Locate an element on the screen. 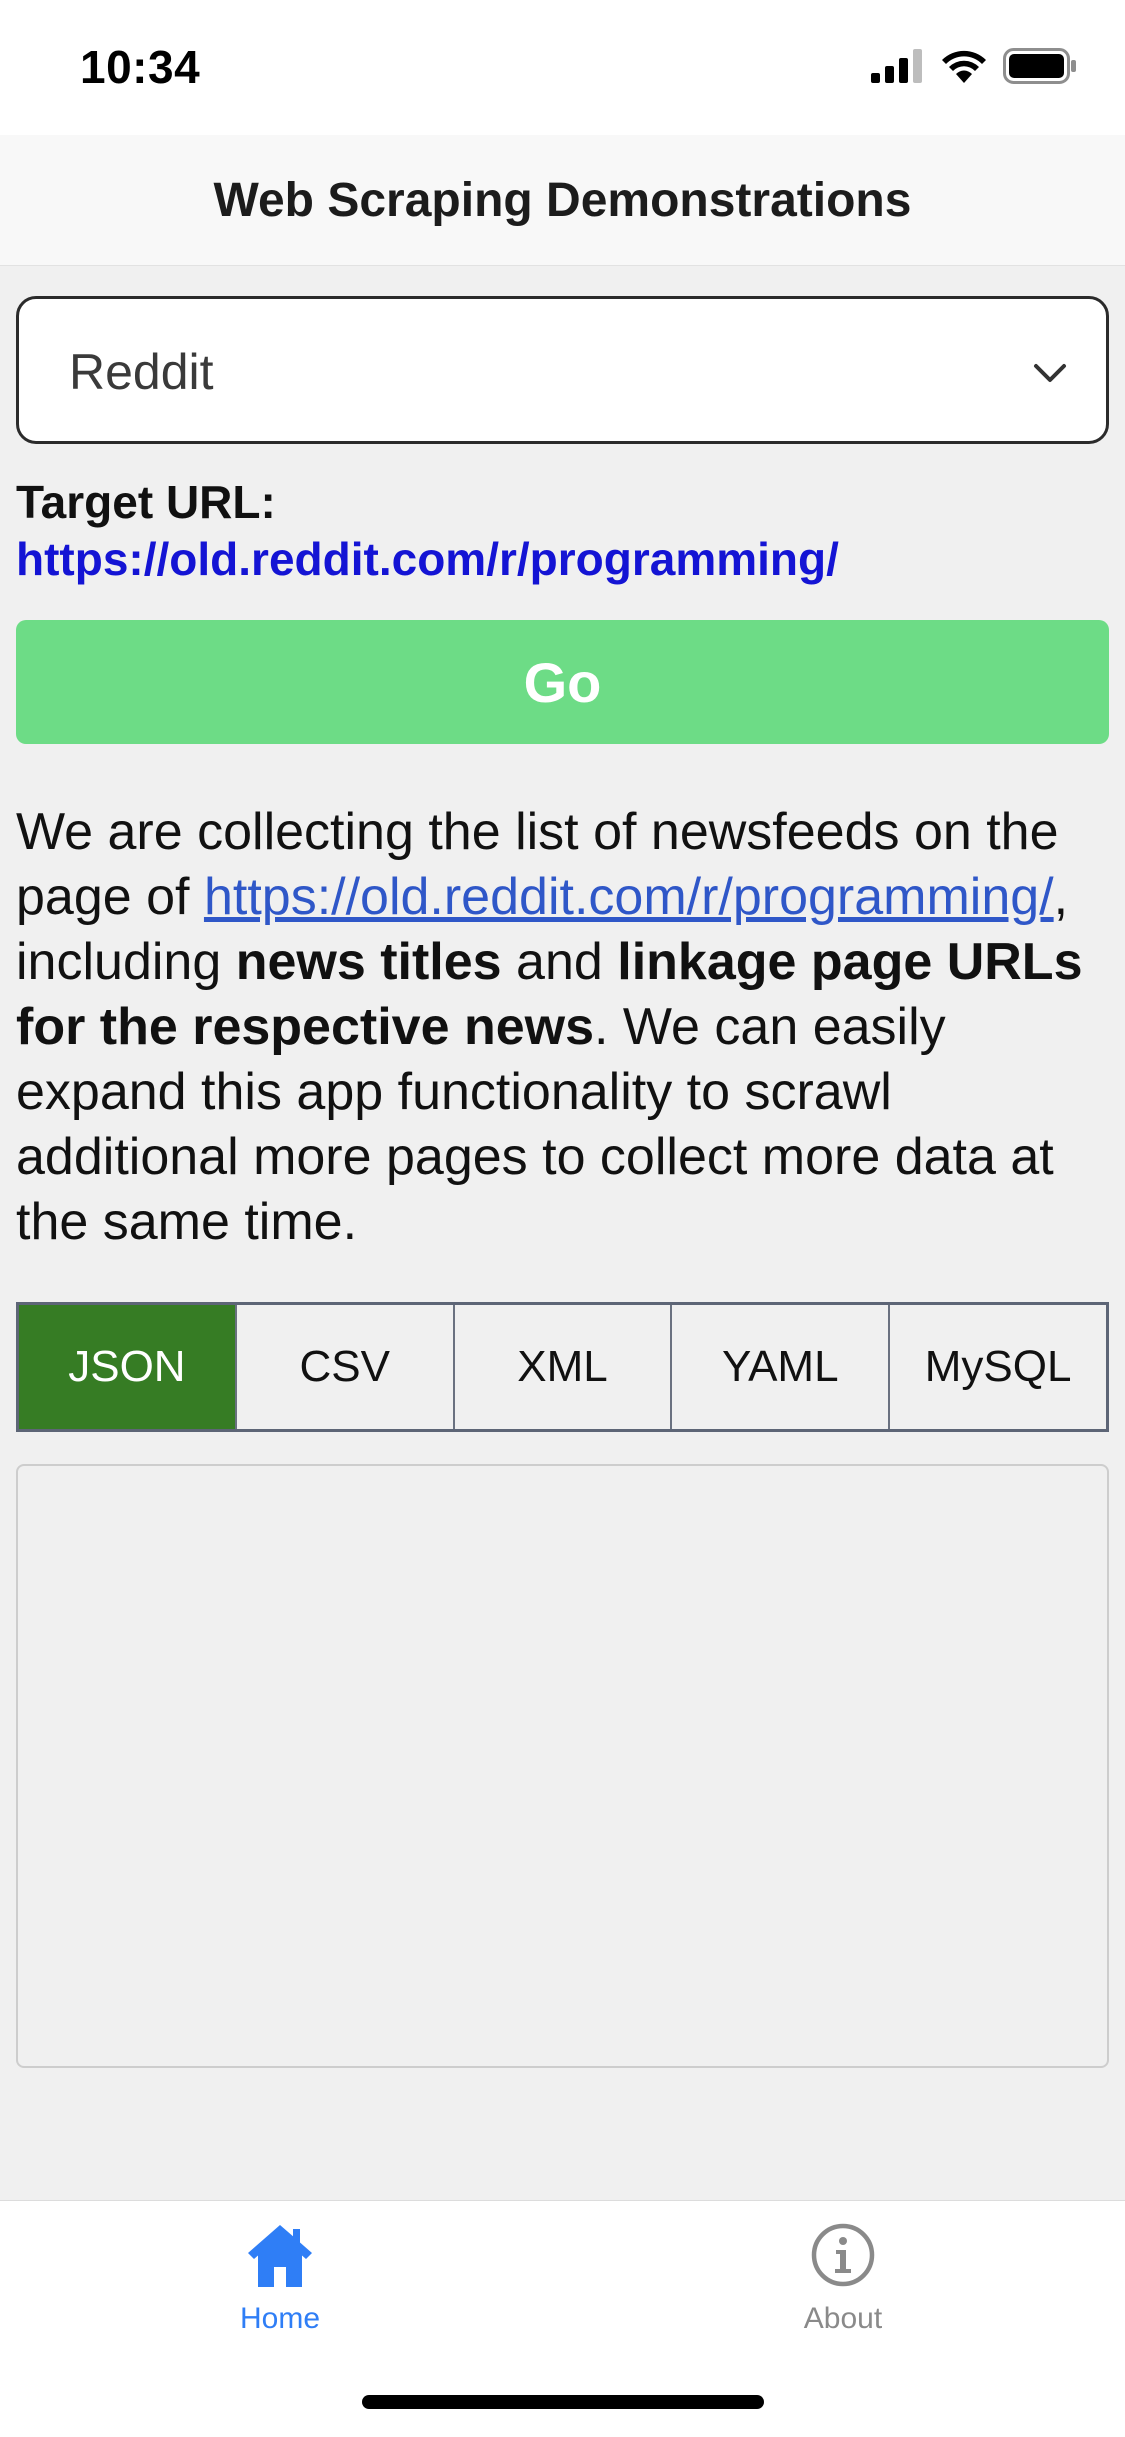 The width and height of the screenshot is (1125, 2437). description-bold: news titles is located at coordinates (368, 962).